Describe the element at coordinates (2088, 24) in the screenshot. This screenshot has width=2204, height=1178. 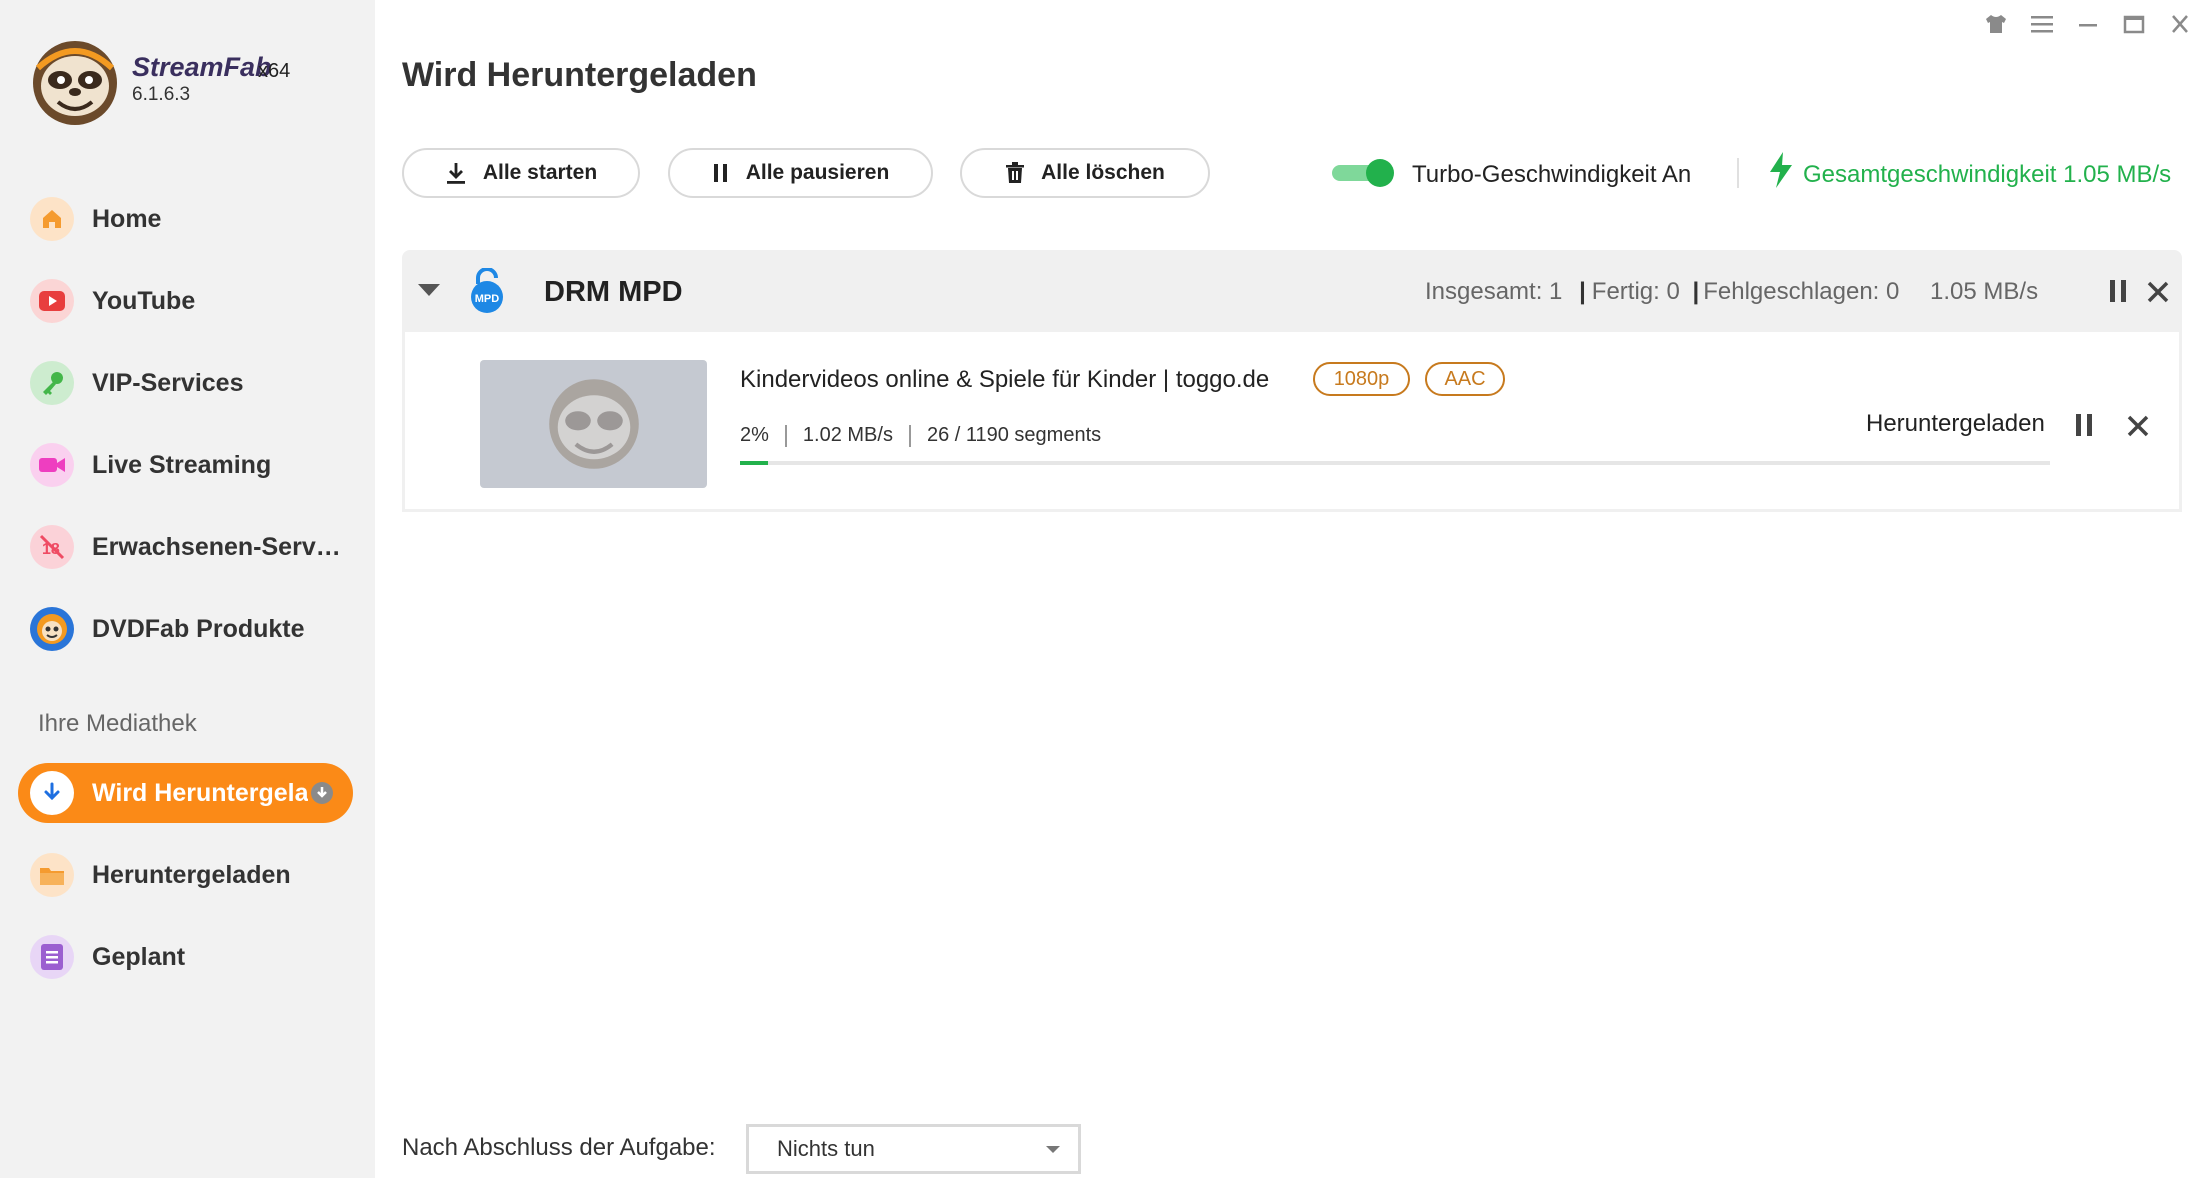
I see `minimize-icon` at that location.